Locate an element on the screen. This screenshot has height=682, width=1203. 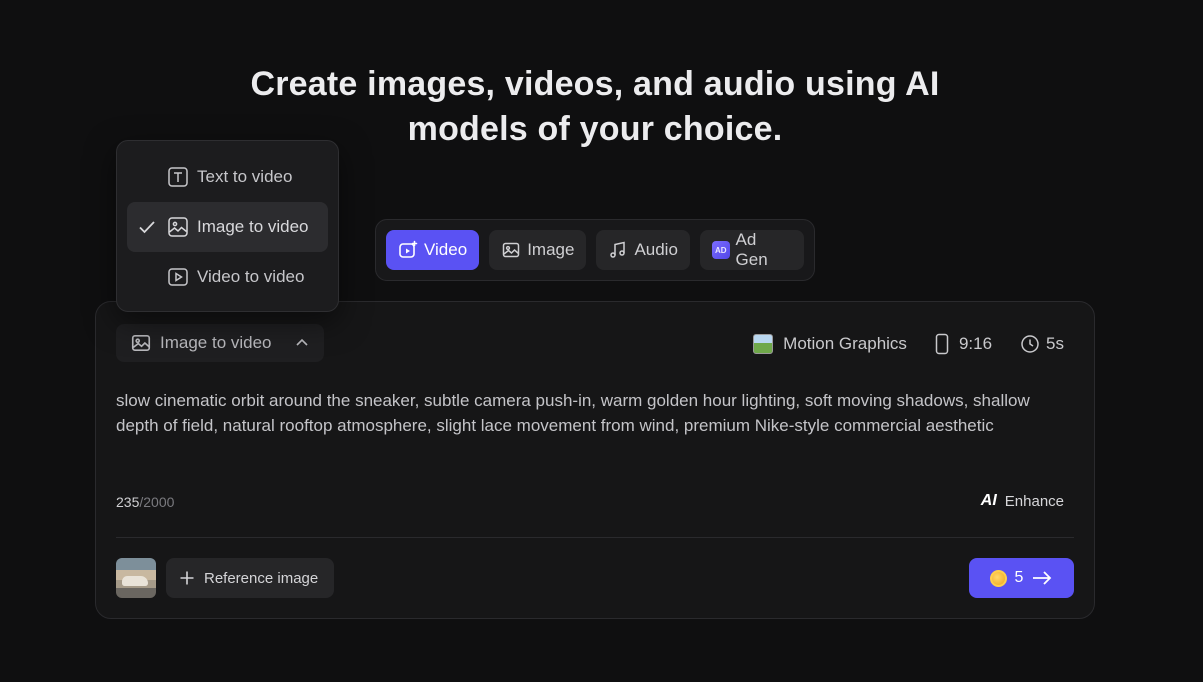
generate-button: 5 is located at coordinates (1021, 578).